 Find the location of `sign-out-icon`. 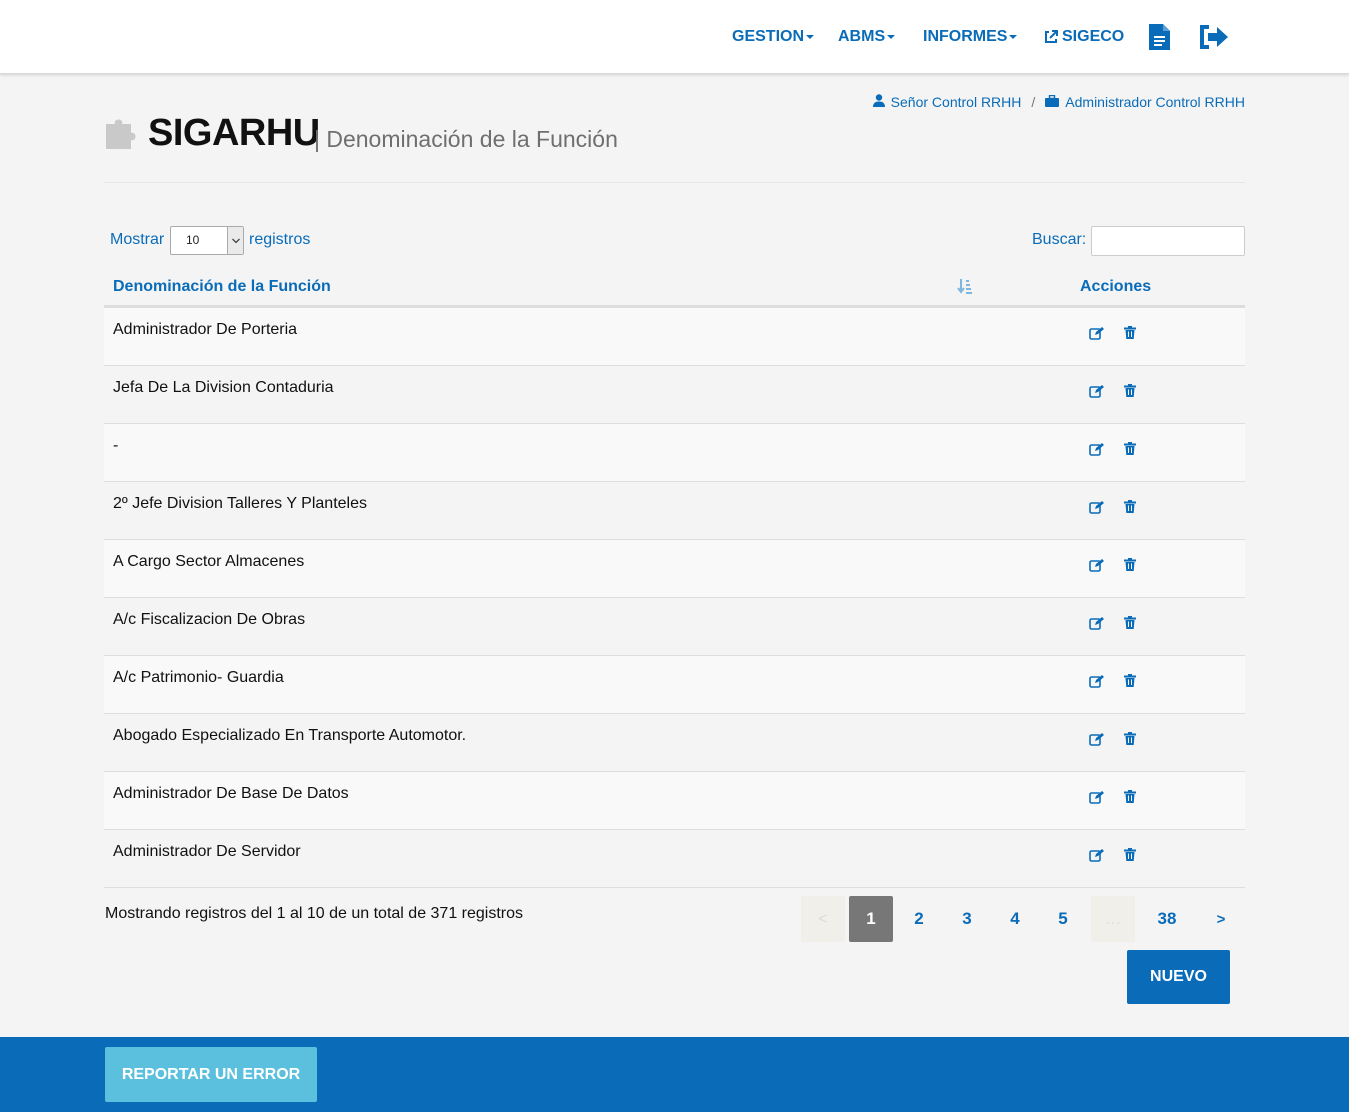

sign-out-icon is located at coordinates (1214, 37).